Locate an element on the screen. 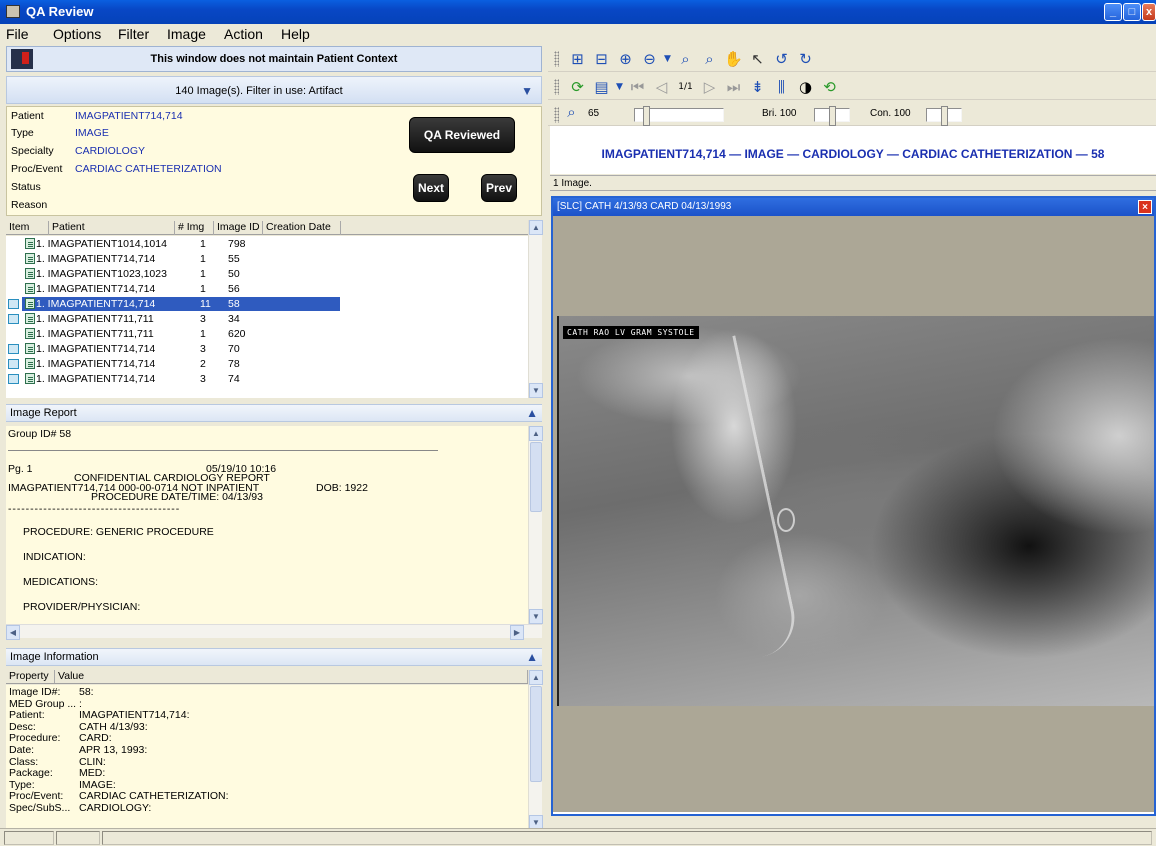 The width and height of the screenshot is (1156, 846). document-icon is located at coordinates (30, 333).